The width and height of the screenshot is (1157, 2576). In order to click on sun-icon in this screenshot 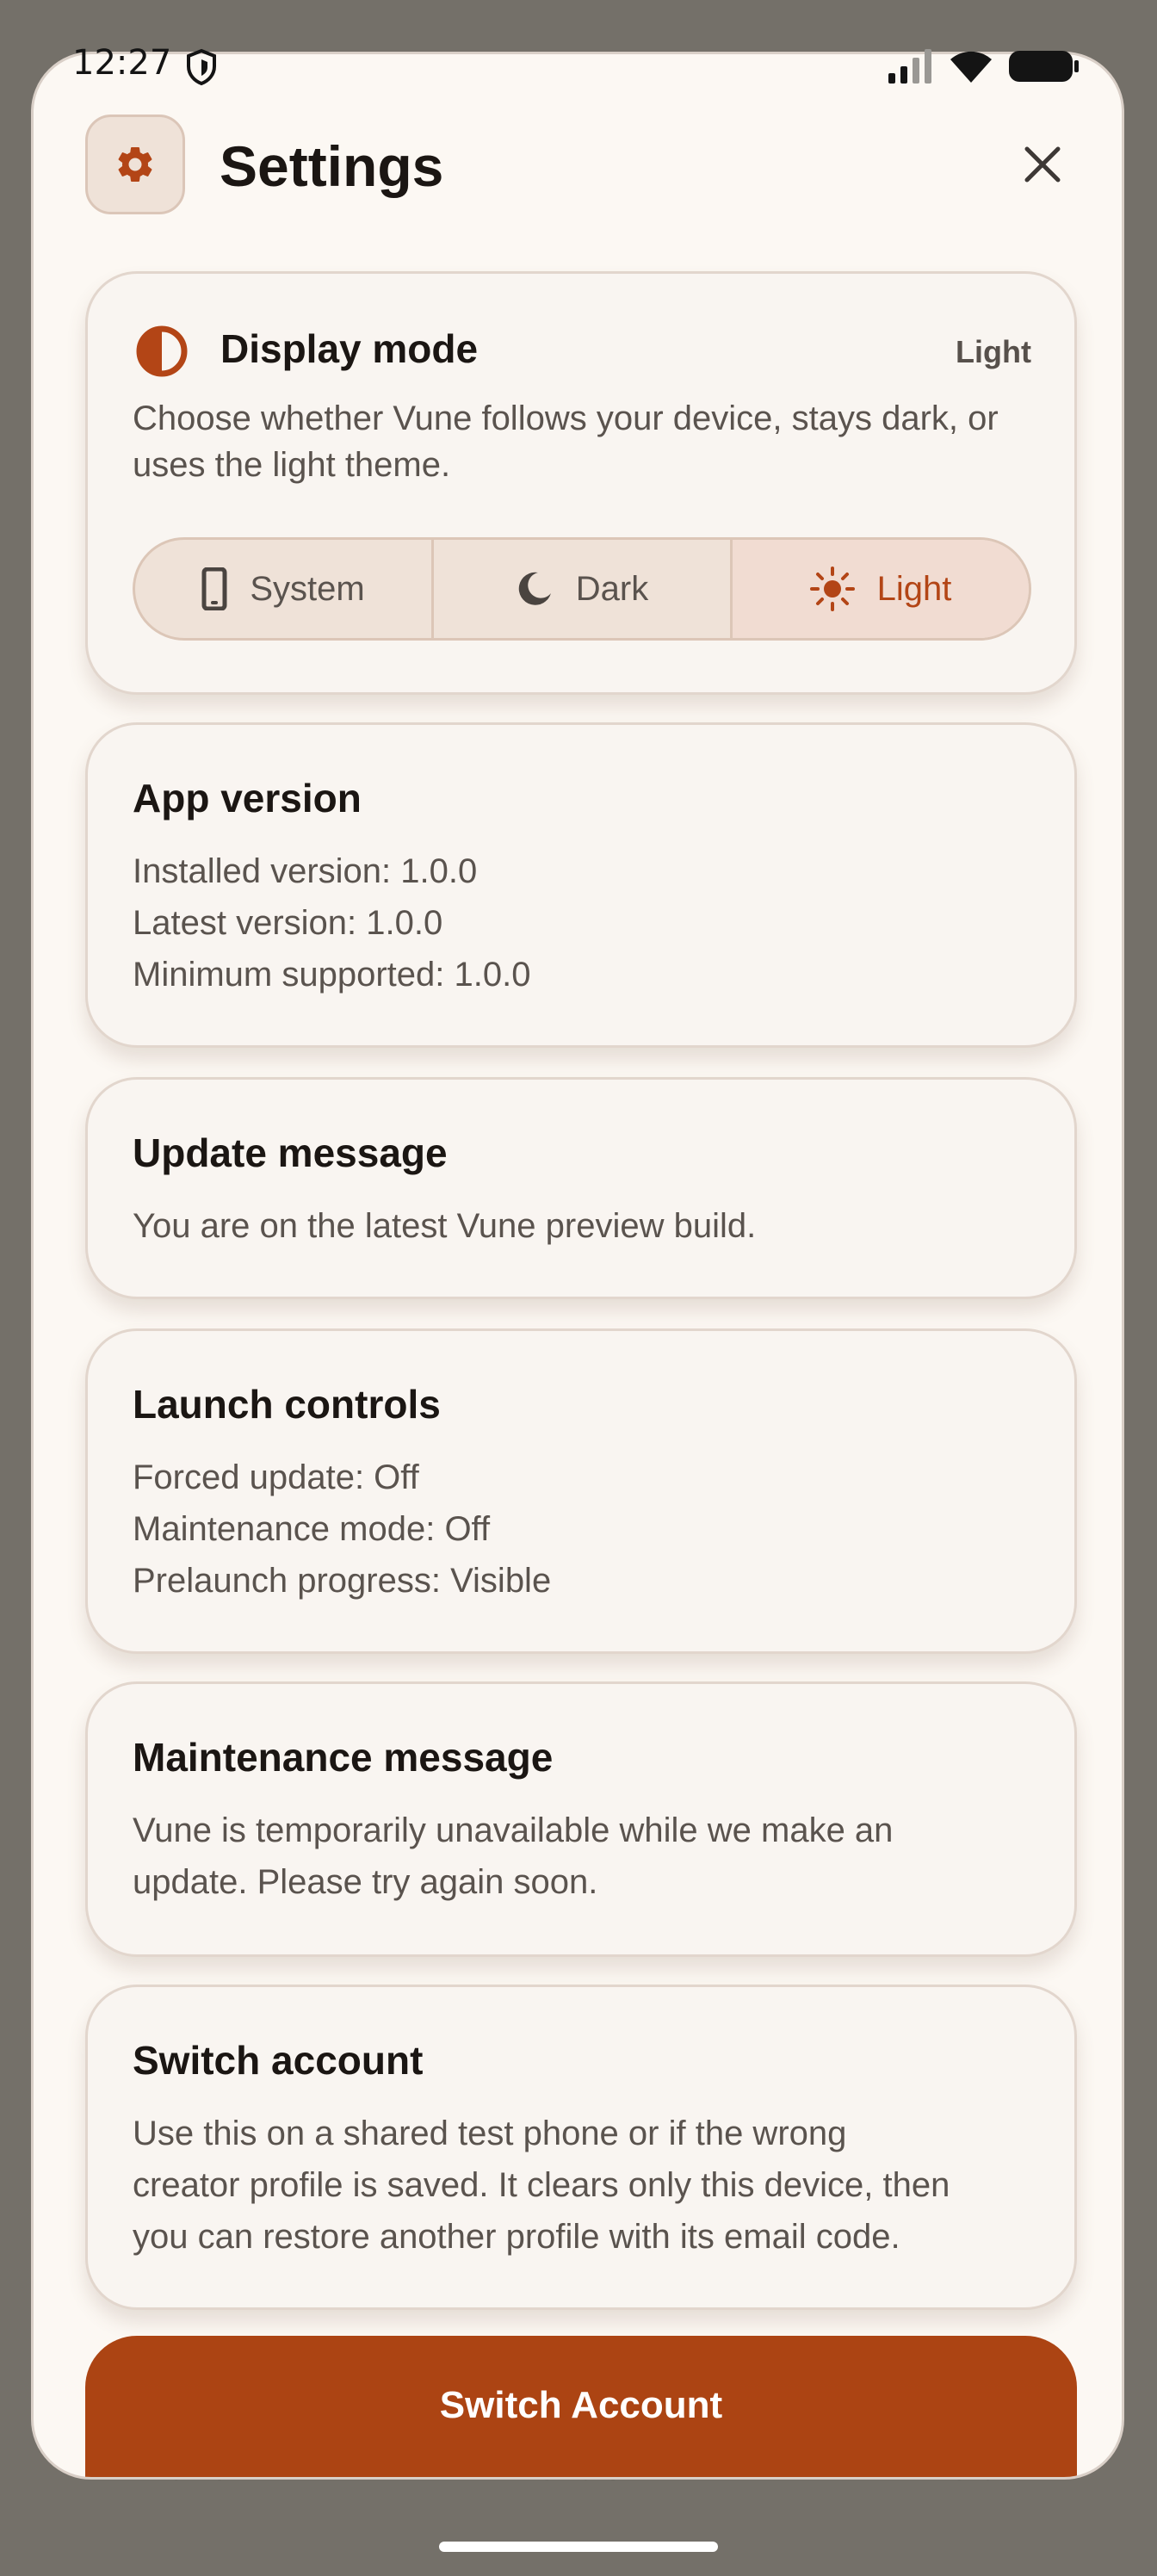, I will do `click(832, 589)`.